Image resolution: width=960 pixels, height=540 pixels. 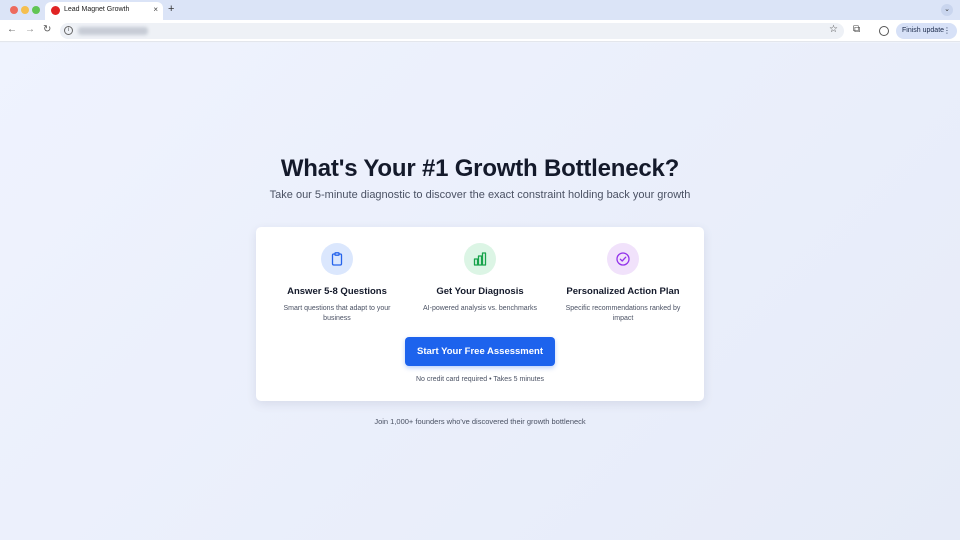 I want to click on browser-toolbar: ← → ↻ i ☆, so click(x=480, y=31).